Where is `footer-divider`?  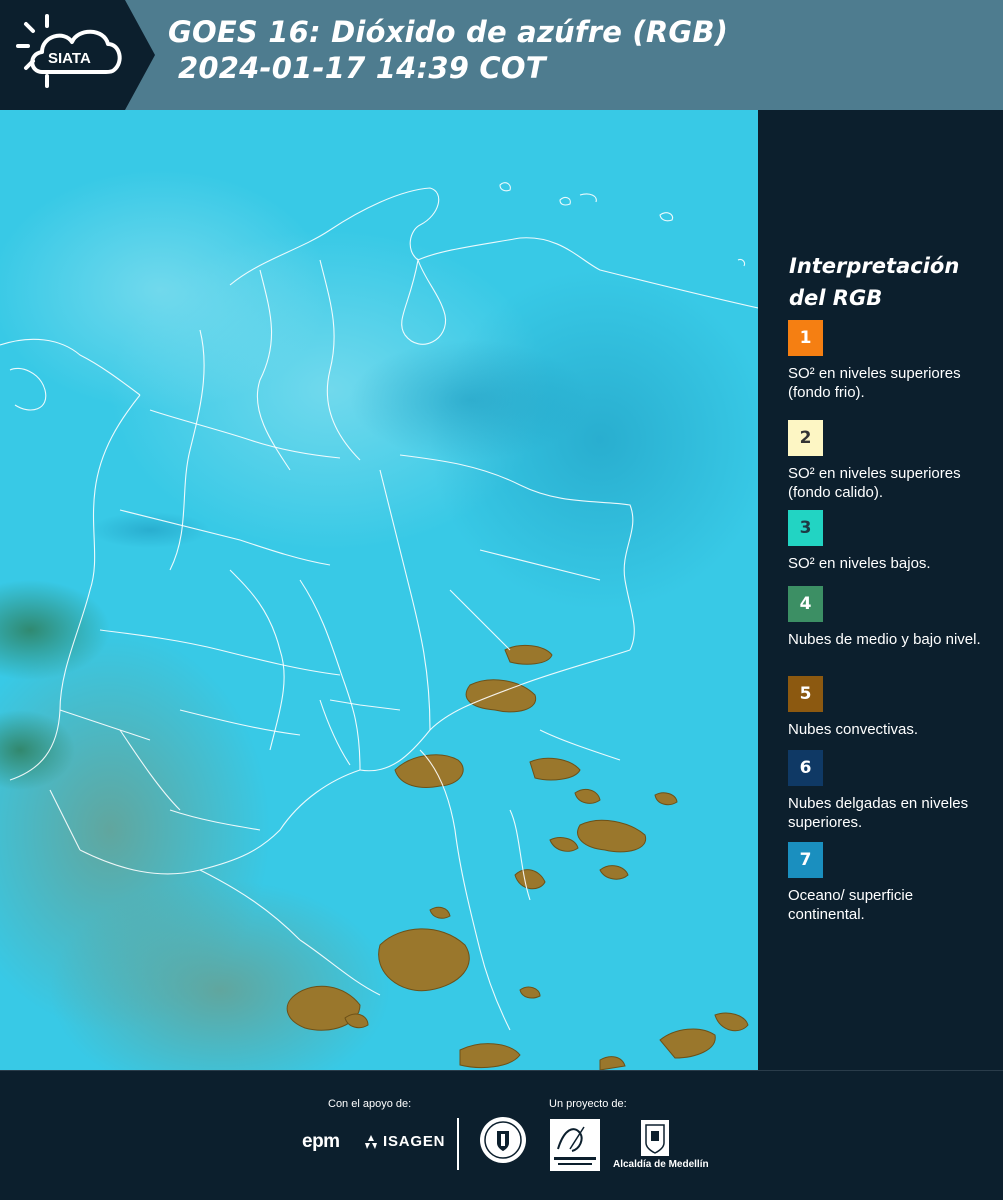 footer-divider is located at coordinates (458, 1144).